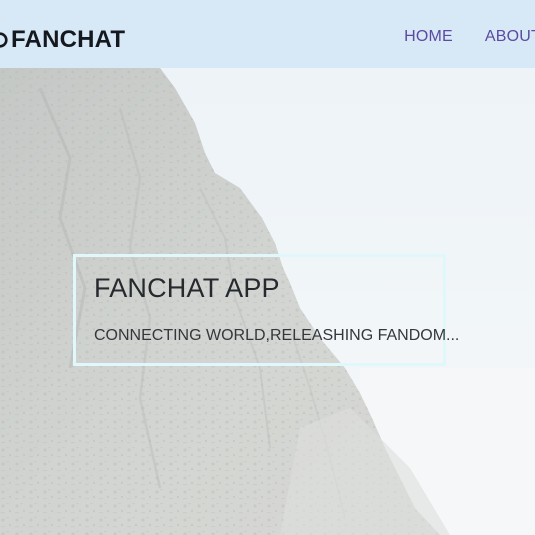 The width and height of the screenshot is (535, 535). What do you see at coordinates (187, 288) in the screenshot?
I see `hero-title: FANCHAT APP` at bounding box center [187, 288].